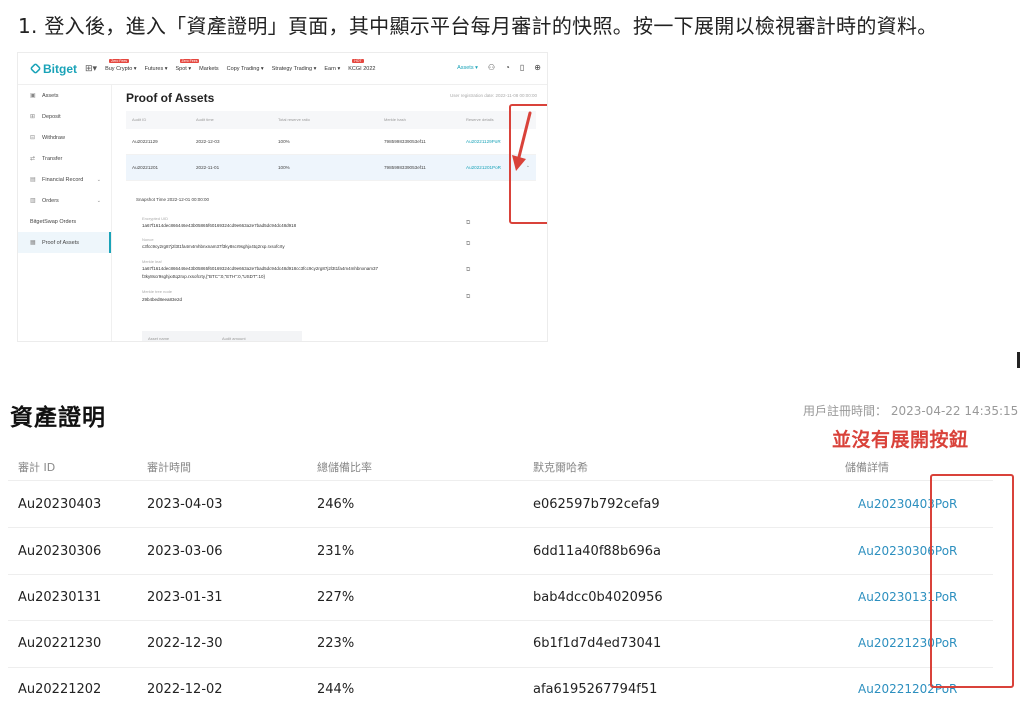 This screenshot has width=1024, height=703. Describe the element at coordinates (53, 69) in the screenshot. I see `bitget-logo: Bitget` at that location.